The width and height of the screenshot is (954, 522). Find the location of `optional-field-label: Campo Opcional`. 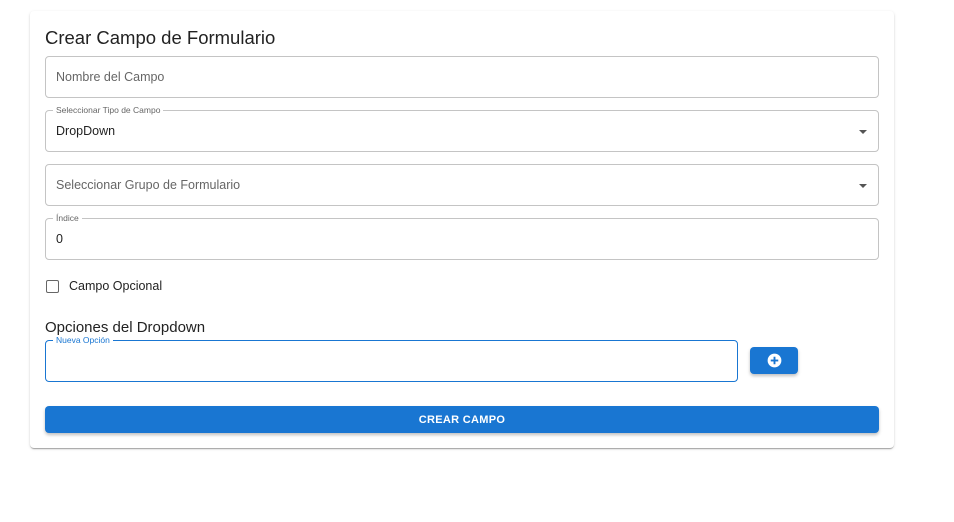

optional-field-label: Campo Opcional is located at coordinates (115, 286).